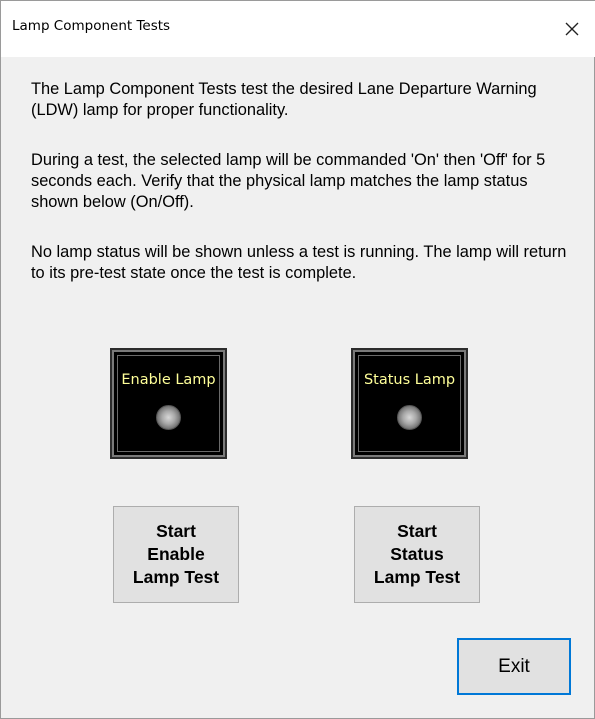 The image size is (595, 719). What do you see at coordinates (409, 417) in the screenshot?
I see `status-lamp-bulb-icon` at bounding box center [409, 417].